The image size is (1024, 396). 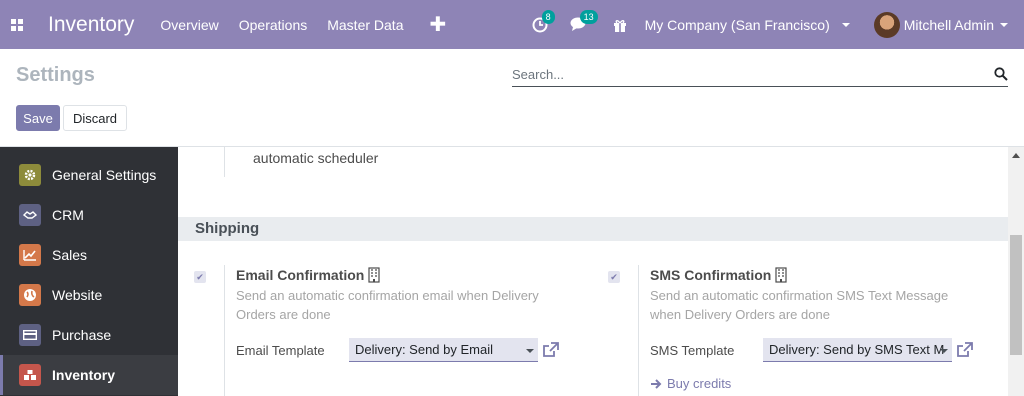 I want to click on sidebar-item-purchase: Purchase, so click(x=89, y=335).